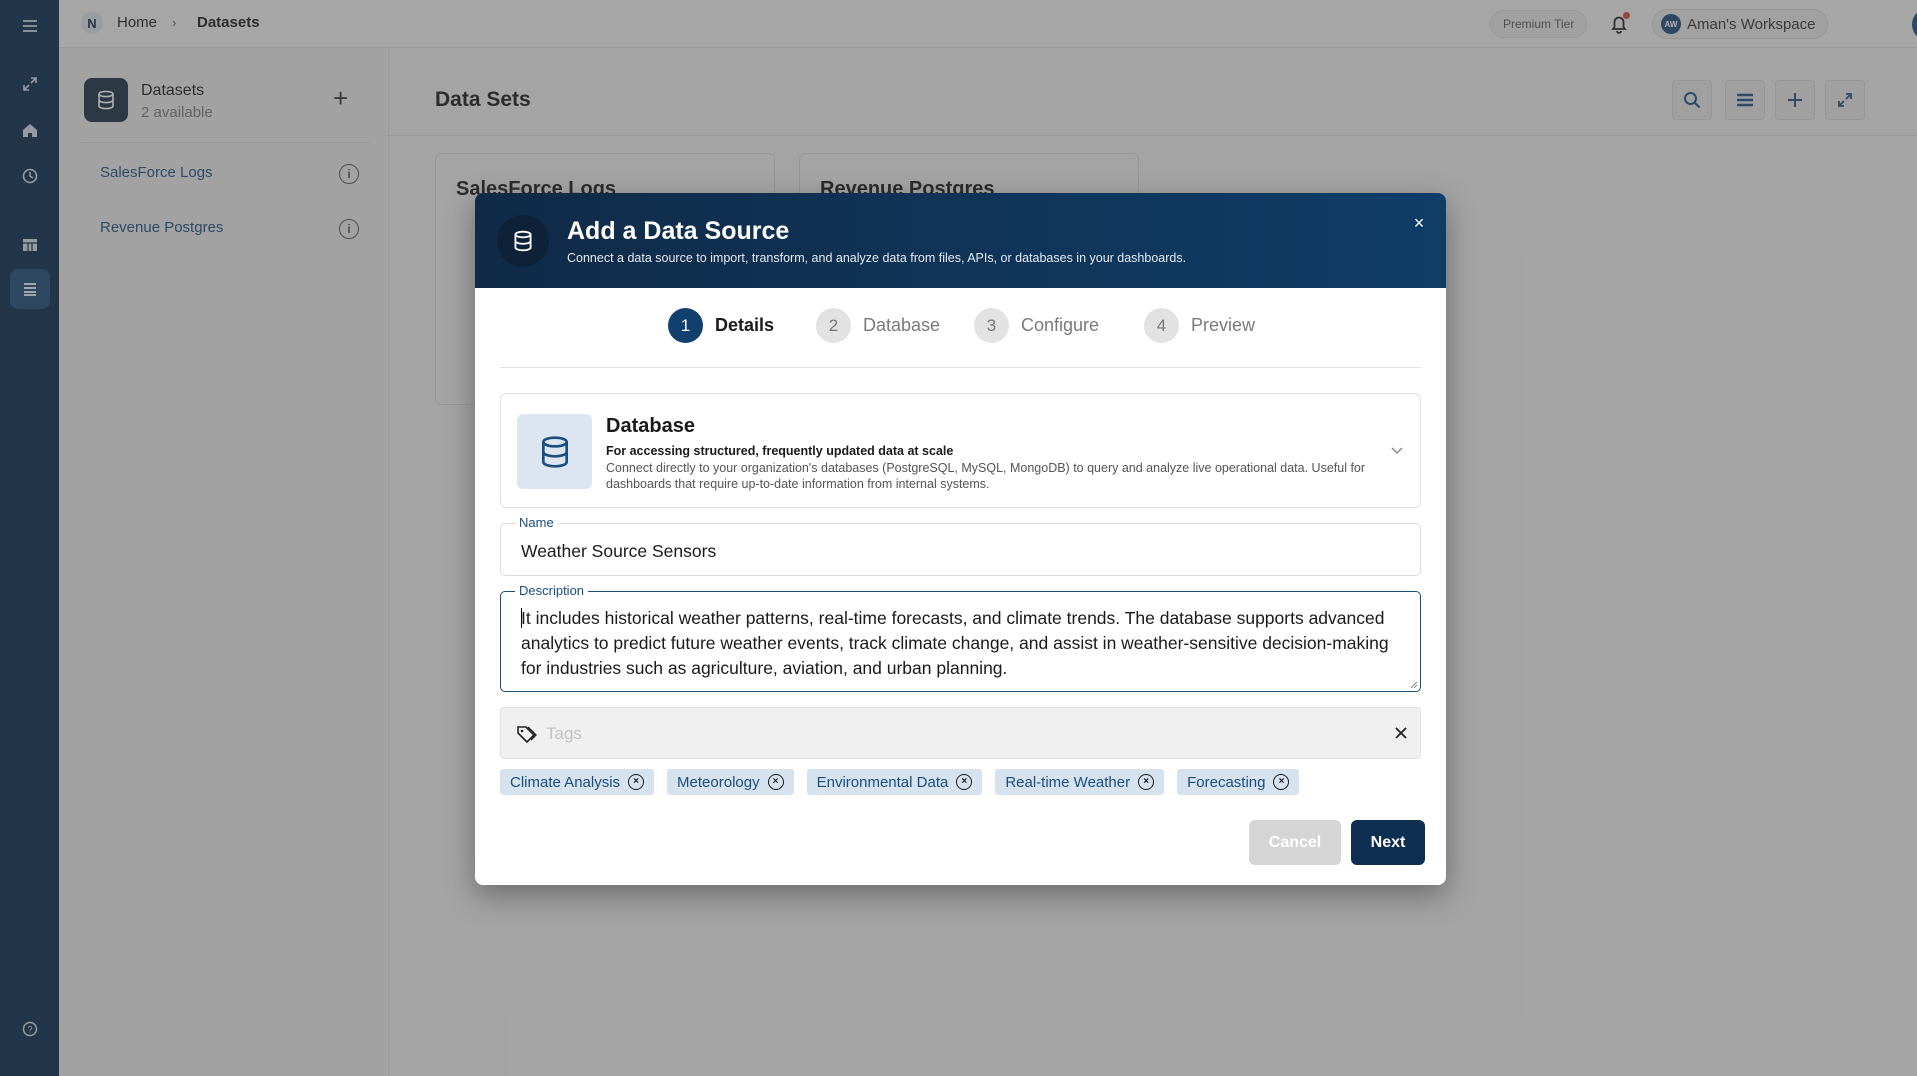  Describe the element at coordinates (1388, 842) in the screenshot. I see `next-button: Next` at that location.